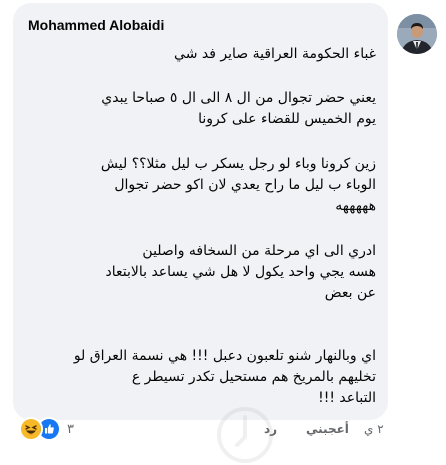 This screenshot has height=465, width=446. Describe the element at coordinates (46, 429) in the screenshot. I see `reaction-summary: ٣` at that location.